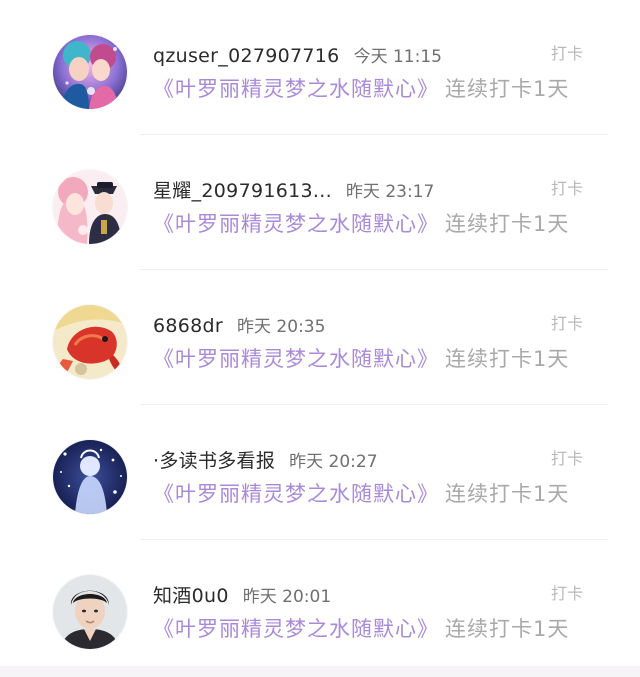 This screenshot has height=677, width=640. I want to click on username: 知酒0u0, so click(191, 596).